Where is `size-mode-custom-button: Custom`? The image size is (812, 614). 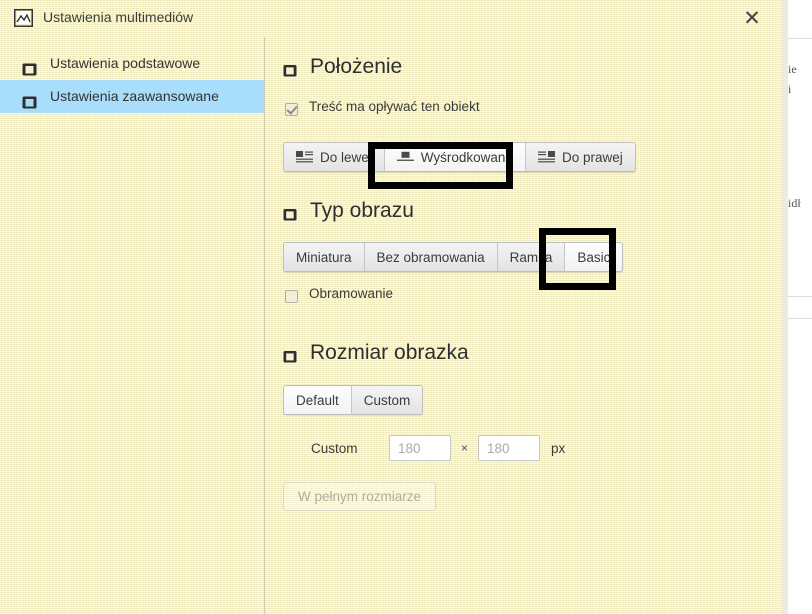
size-mode-custom-button: Custom is located at coordinates (387, 400).